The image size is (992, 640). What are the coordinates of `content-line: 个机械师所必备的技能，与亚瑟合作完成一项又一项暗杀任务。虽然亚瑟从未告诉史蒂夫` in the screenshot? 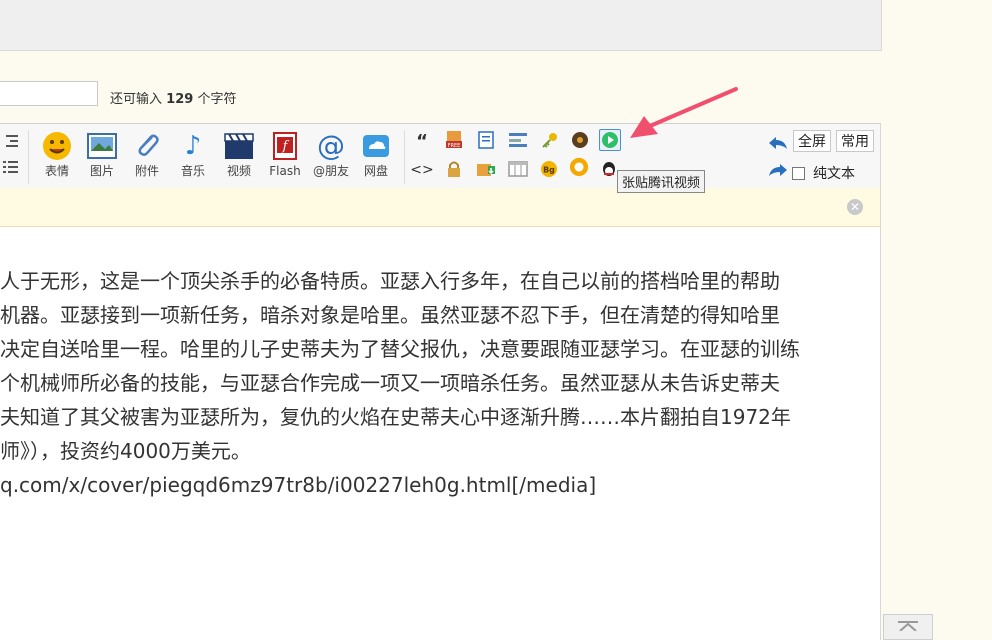 It's located at (390, 383).